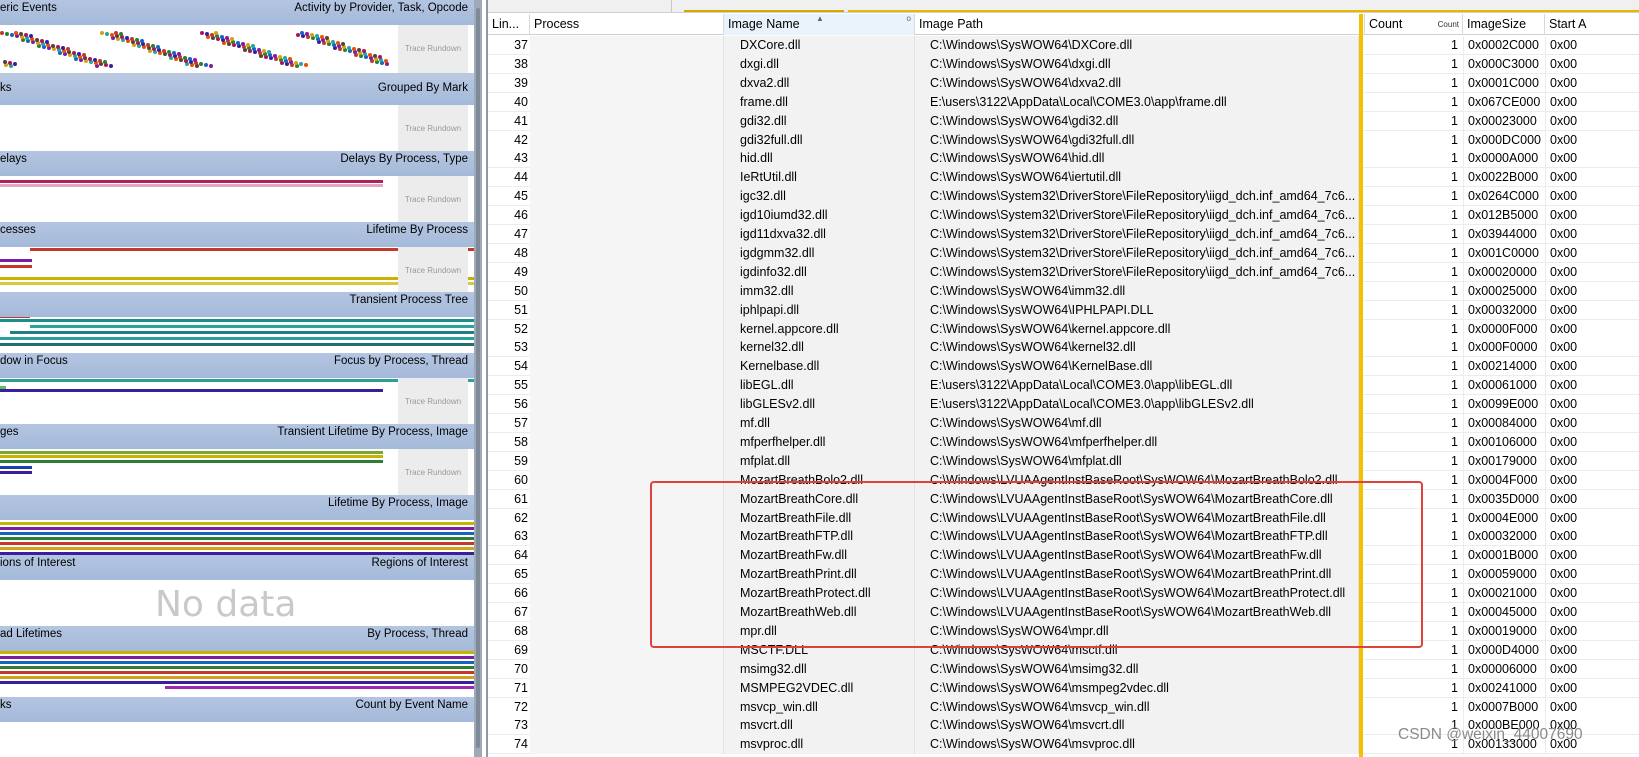  Describe the element at coordinates (478, 378) in the screenshot. I see `graph-panel-scroll-thumb` at that location.